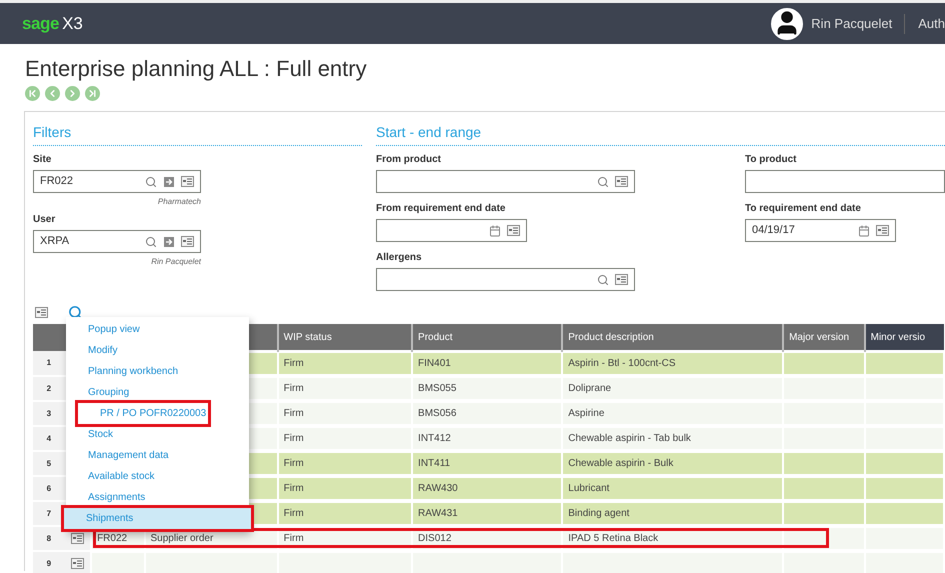 Image resolution: width=945 pixels, height=573 pixels. I want to click on table-cell: RAW431, so click(487, 513).